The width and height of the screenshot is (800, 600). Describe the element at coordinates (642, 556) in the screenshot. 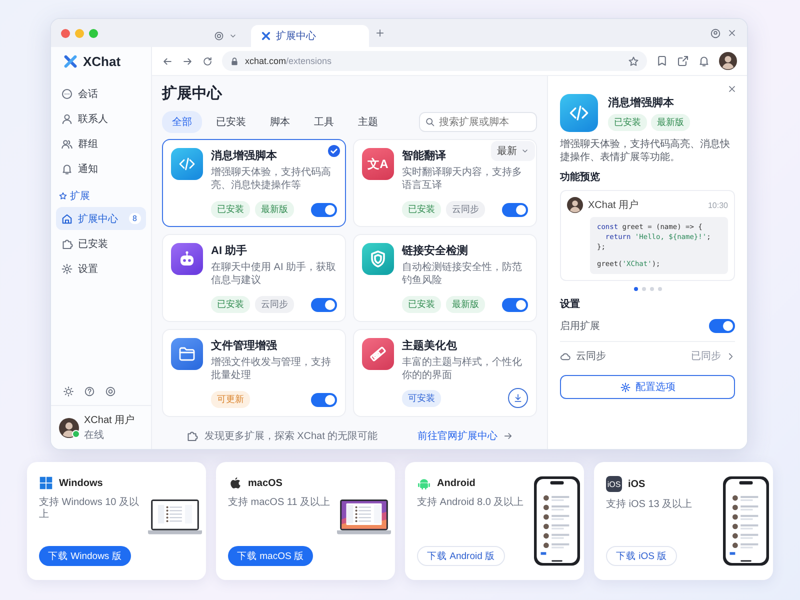

I see `download-button: 下载 iOS 版` at that location.